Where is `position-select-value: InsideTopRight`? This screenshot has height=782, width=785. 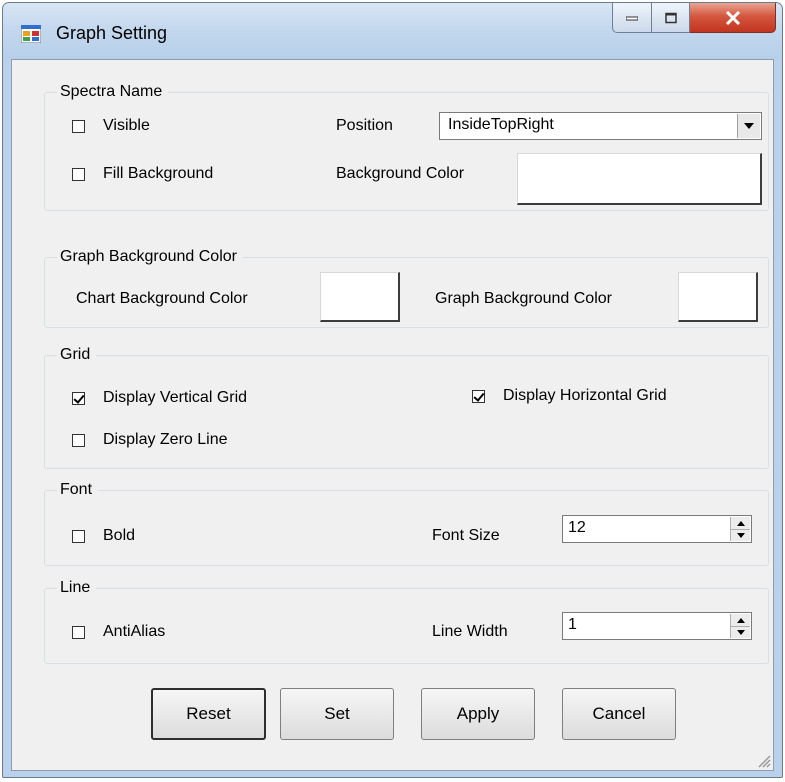
position-select-value: InsideTopRight is located at coordinates (501, 124).